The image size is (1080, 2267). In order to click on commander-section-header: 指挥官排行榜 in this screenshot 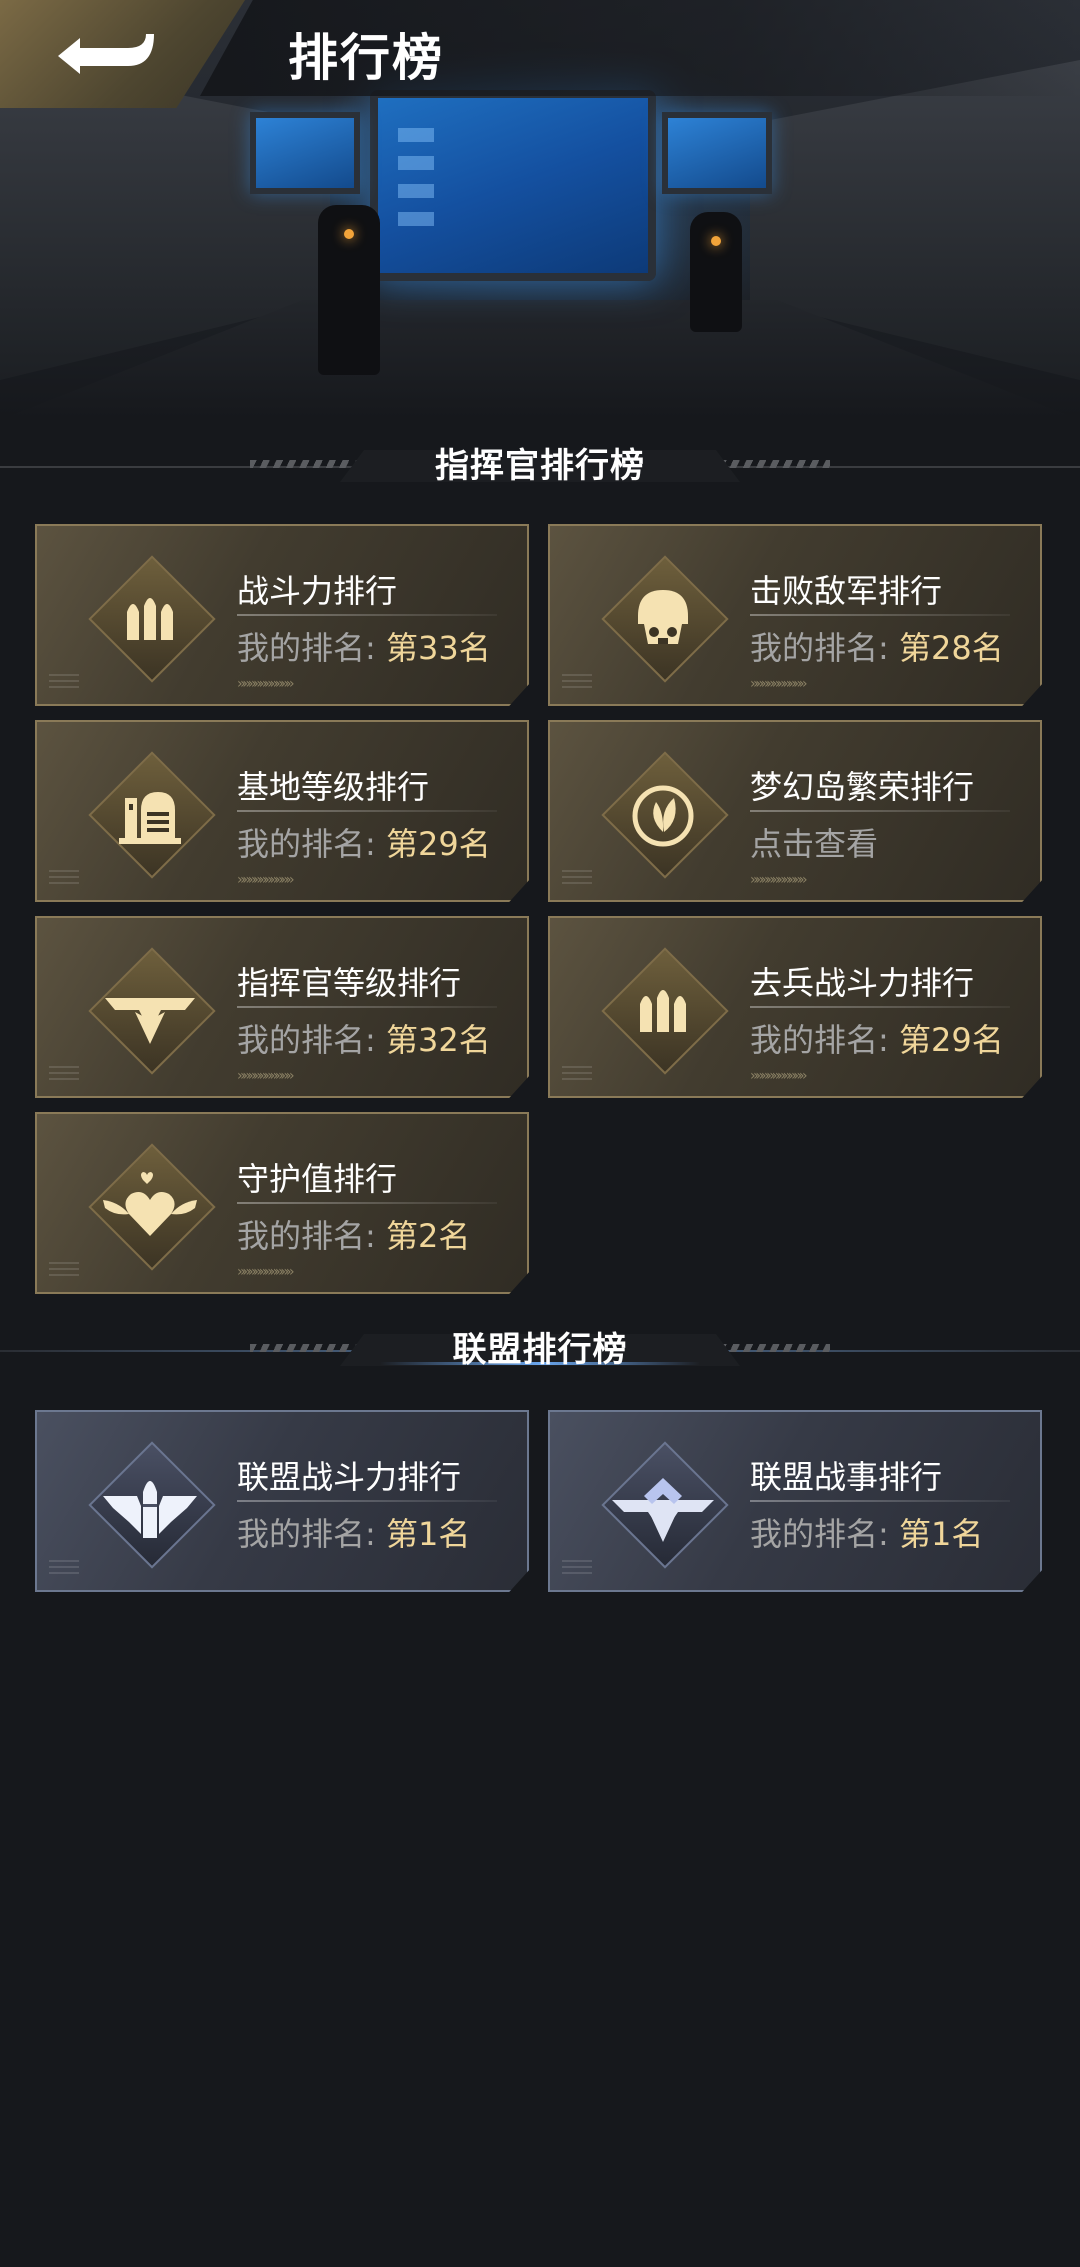, I will do `click(540, 466)`.